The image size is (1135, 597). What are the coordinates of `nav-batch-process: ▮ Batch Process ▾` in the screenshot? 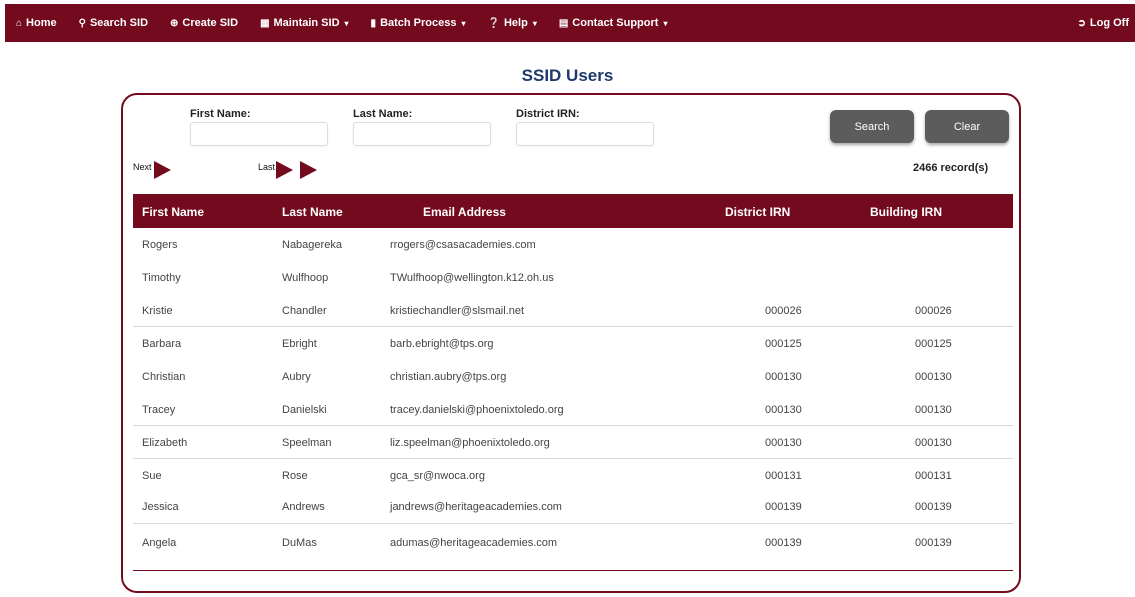 It's located at (418, 23).